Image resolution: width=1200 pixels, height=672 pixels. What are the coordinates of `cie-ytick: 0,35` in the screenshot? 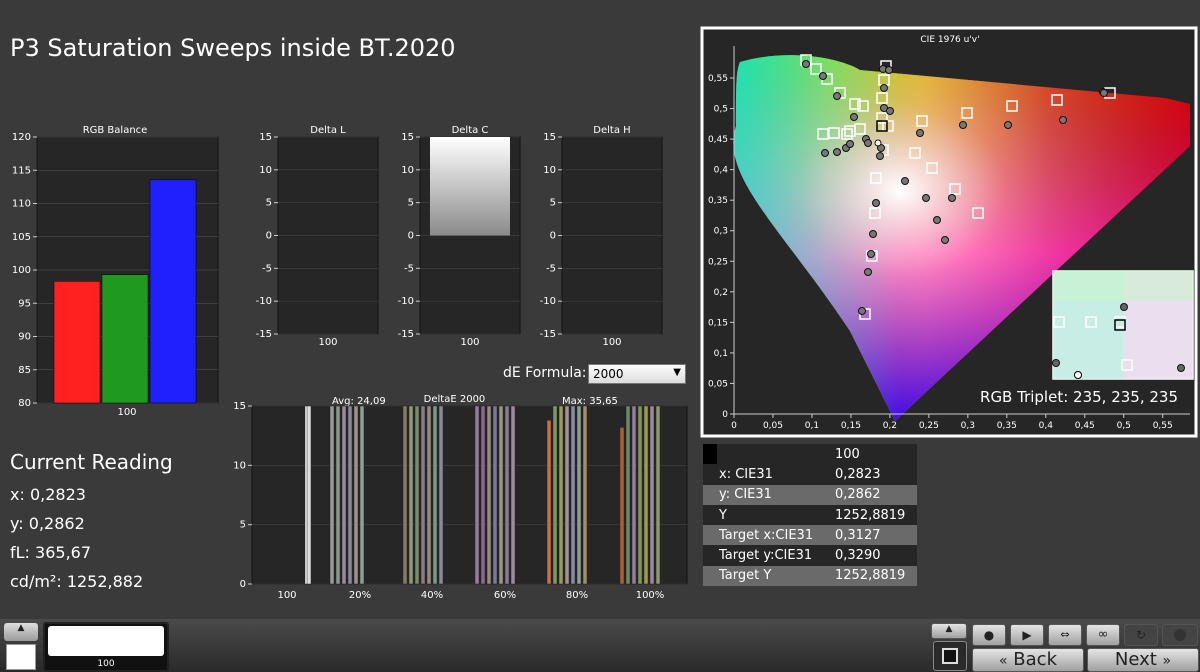 It's located at (718, 201).